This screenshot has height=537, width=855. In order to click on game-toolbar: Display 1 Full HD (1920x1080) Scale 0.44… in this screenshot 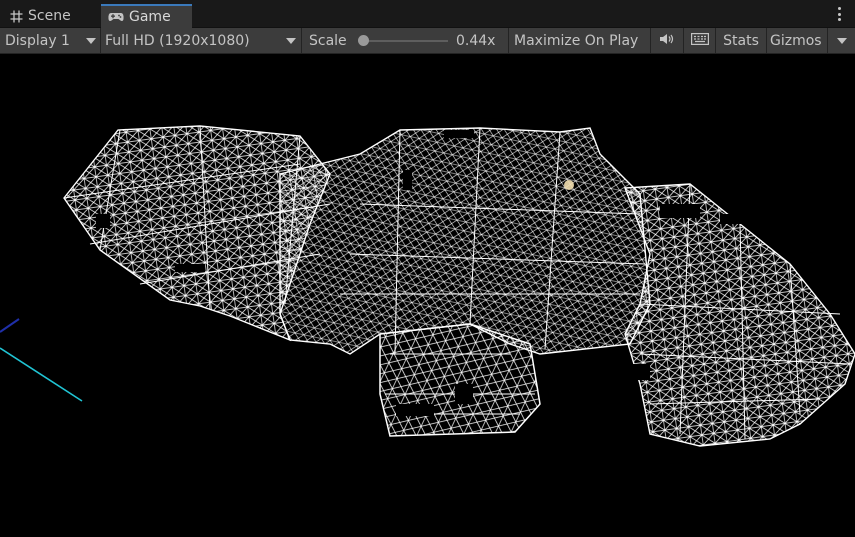, I will do `click(427, 41)`.